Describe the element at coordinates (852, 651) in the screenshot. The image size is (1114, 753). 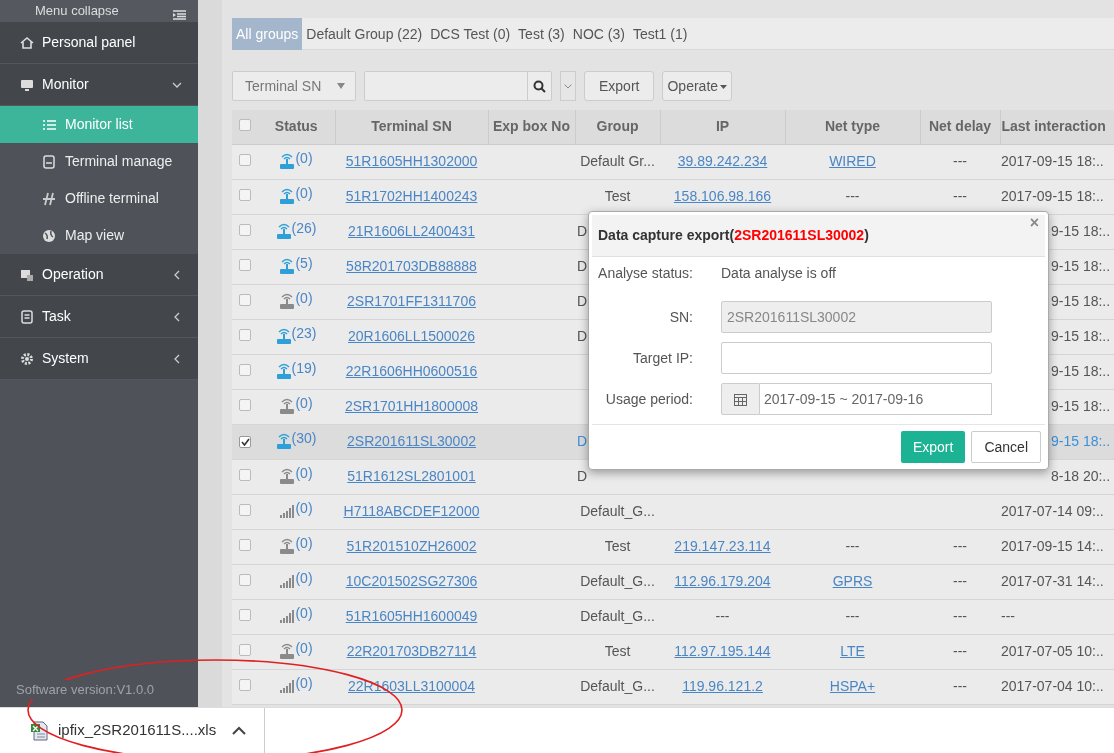
I see `net-type-link: LTE` at that location.